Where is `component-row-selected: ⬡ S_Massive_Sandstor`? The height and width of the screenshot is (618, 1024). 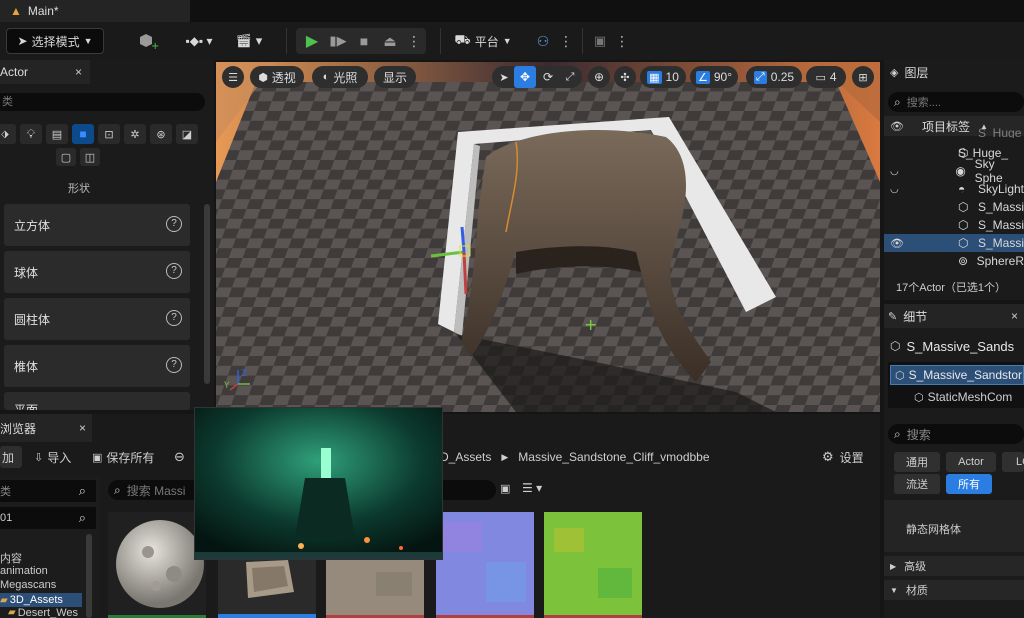
component-row-selected: ⬡ S_Massive_Sandstor is located at coordinates (957, 375).